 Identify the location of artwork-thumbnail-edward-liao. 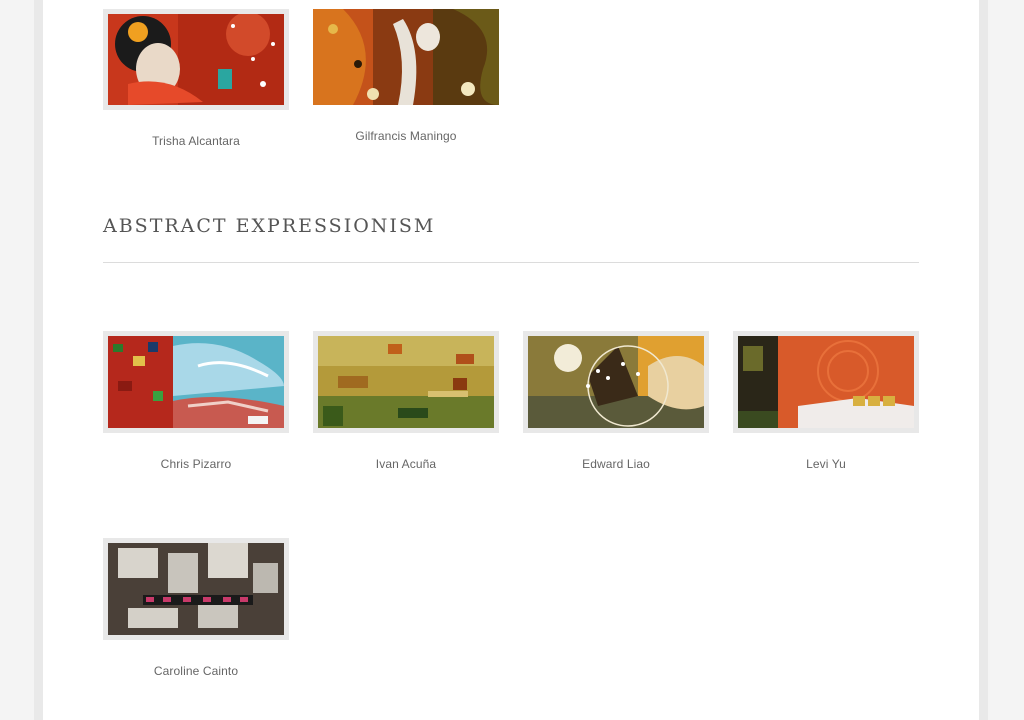
(616, 382).